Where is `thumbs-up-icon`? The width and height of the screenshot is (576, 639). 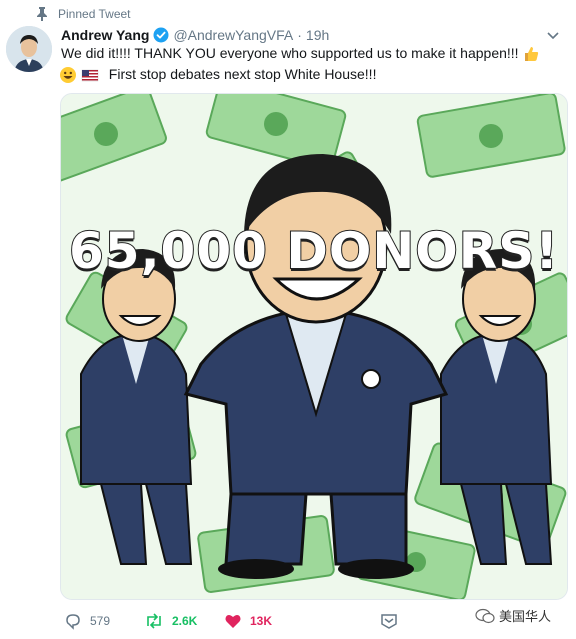 thumbs-up-icon is located at coordinates (532, 54).